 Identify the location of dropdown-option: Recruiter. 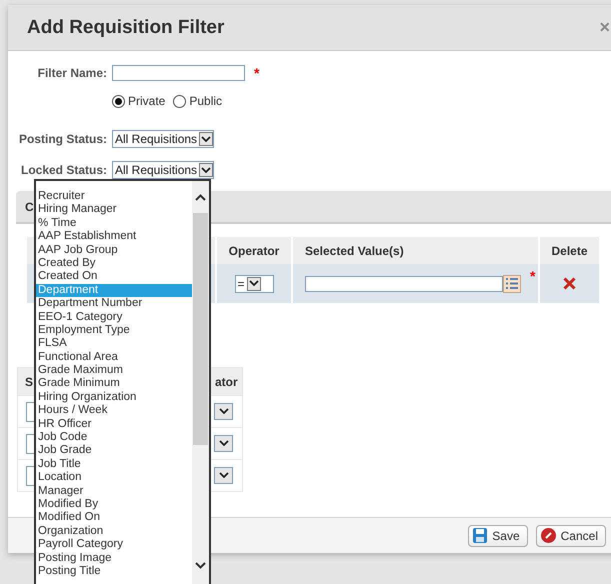
(114, 197).